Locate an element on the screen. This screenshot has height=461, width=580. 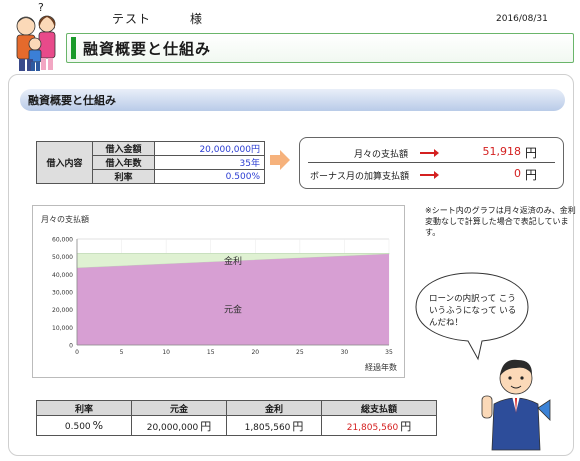
summary-header-total: 総支払額 is located at coordinates (379, 408).